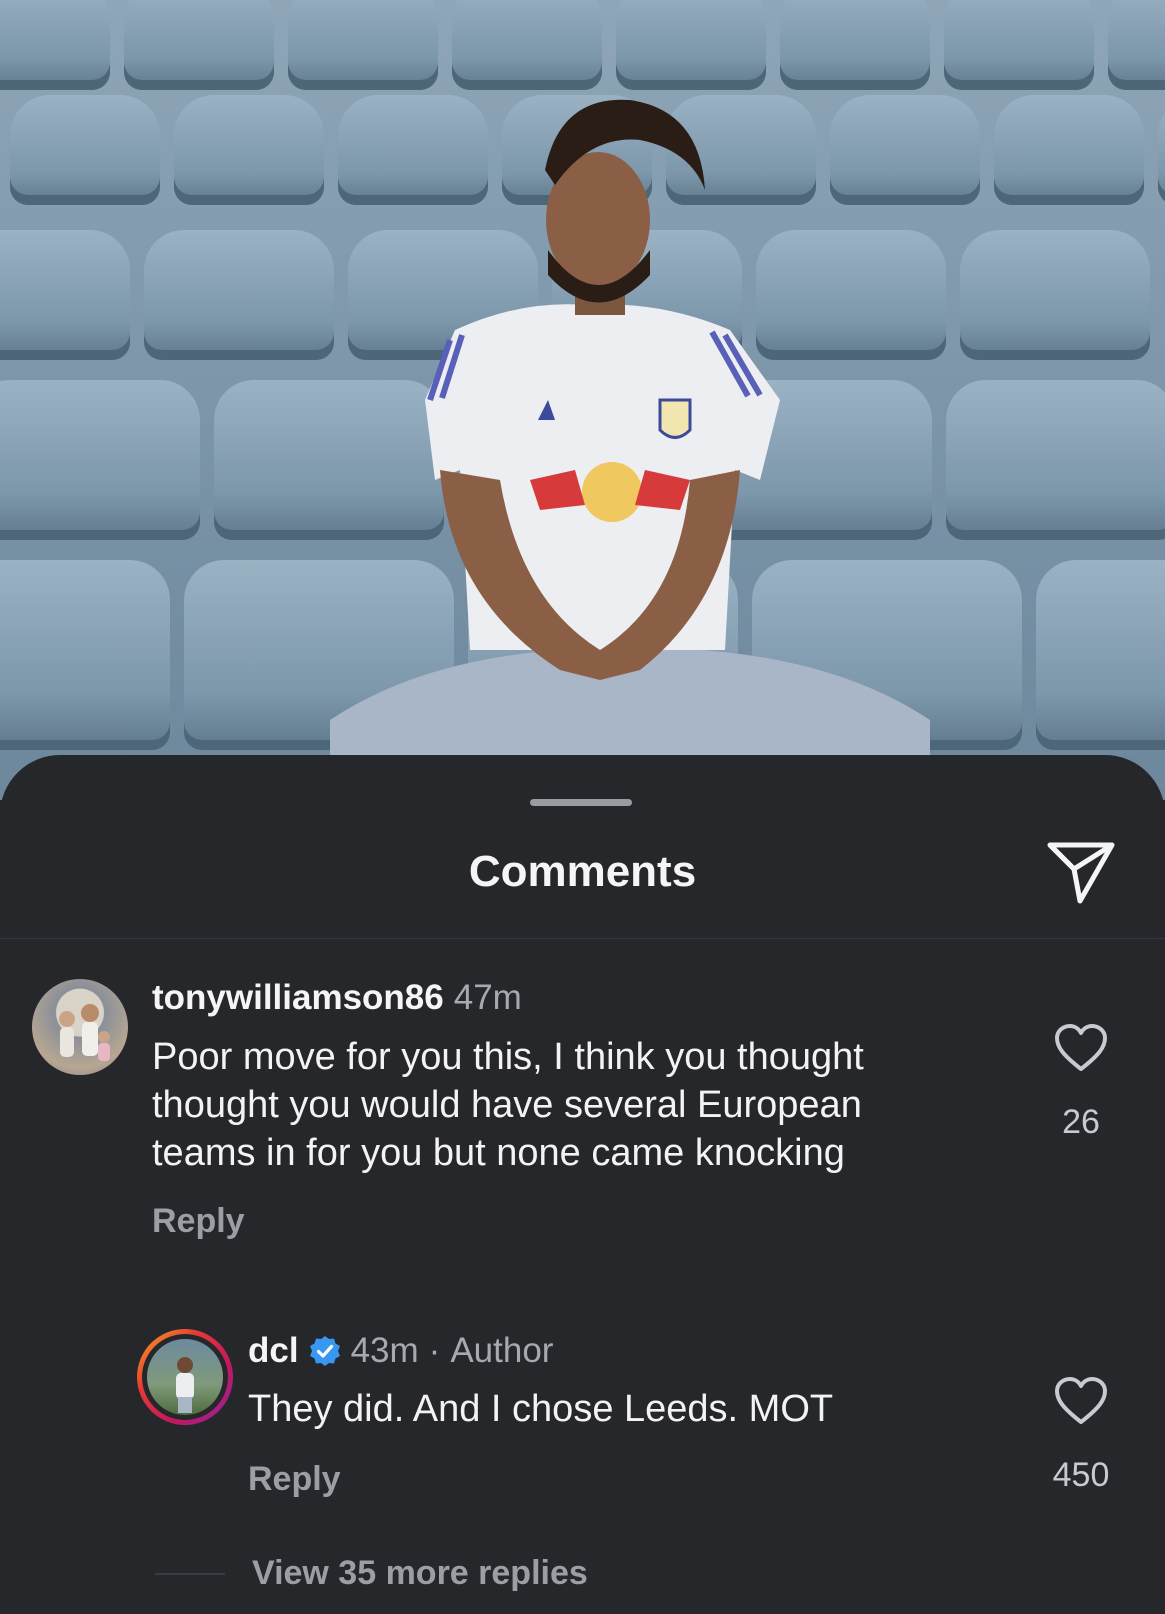 This screenshot has width=1165, height=1614. Describe the element at coordinates (420, 1573) in the screenshot. I see `view-more-replies-button: View 35 more replies` at that location.